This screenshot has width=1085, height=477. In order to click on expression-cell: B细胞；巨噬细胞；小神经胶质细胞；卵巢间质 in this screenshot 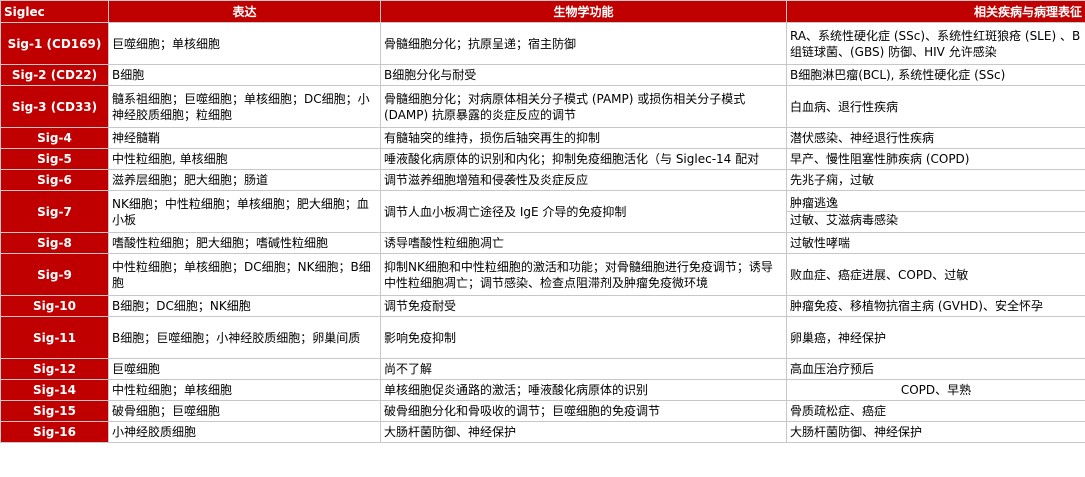, I will do `click(244, 337)`.